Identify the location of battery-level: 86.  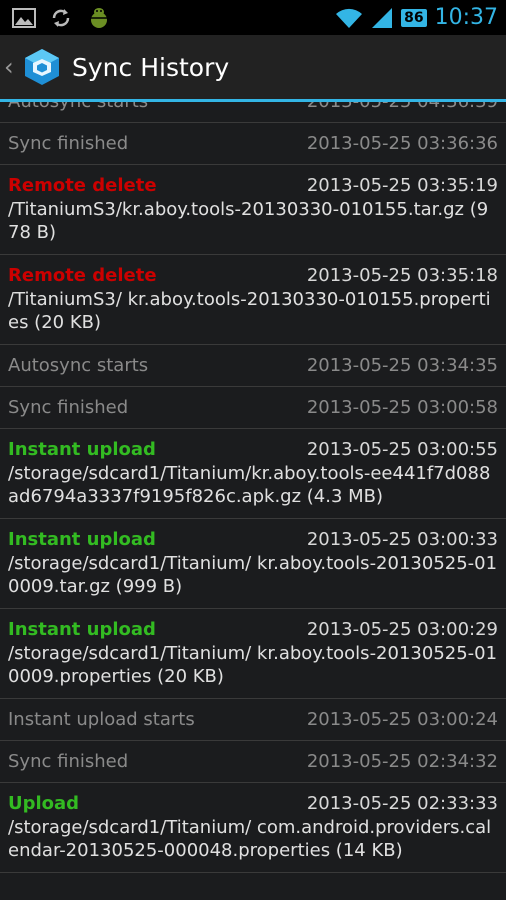
(414, 17).